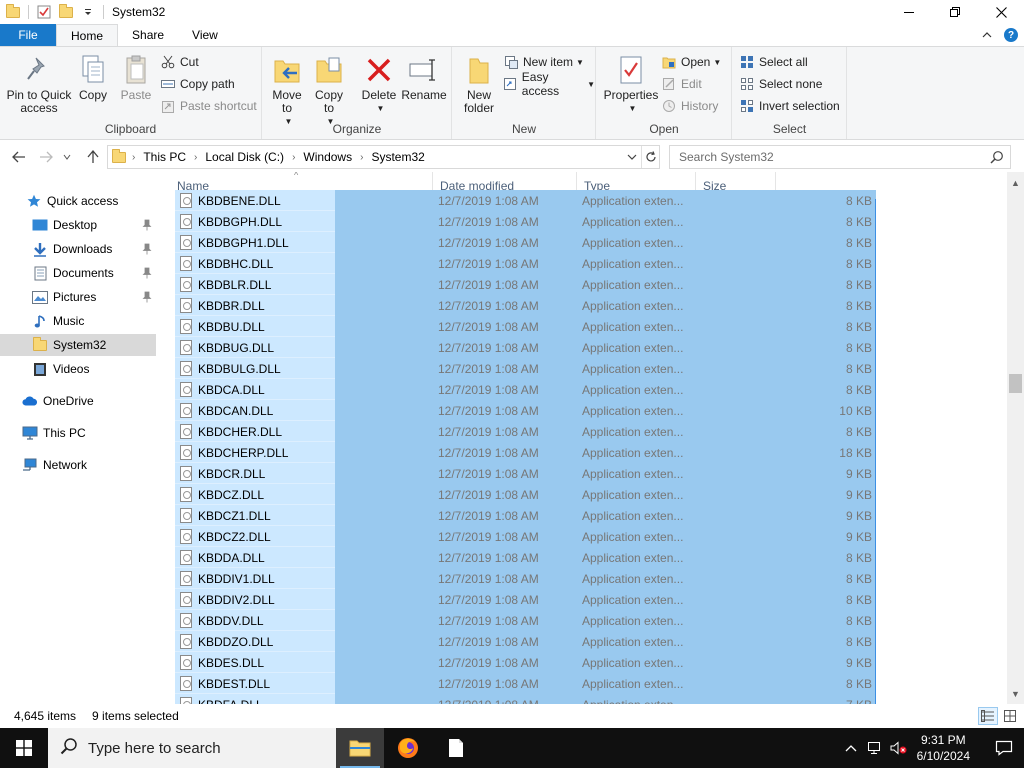 Image resolution: width=1024 pixels, height=768 pixels. I want to click on paste-shortcut-button: Paste shortcut, so click(208, 106).